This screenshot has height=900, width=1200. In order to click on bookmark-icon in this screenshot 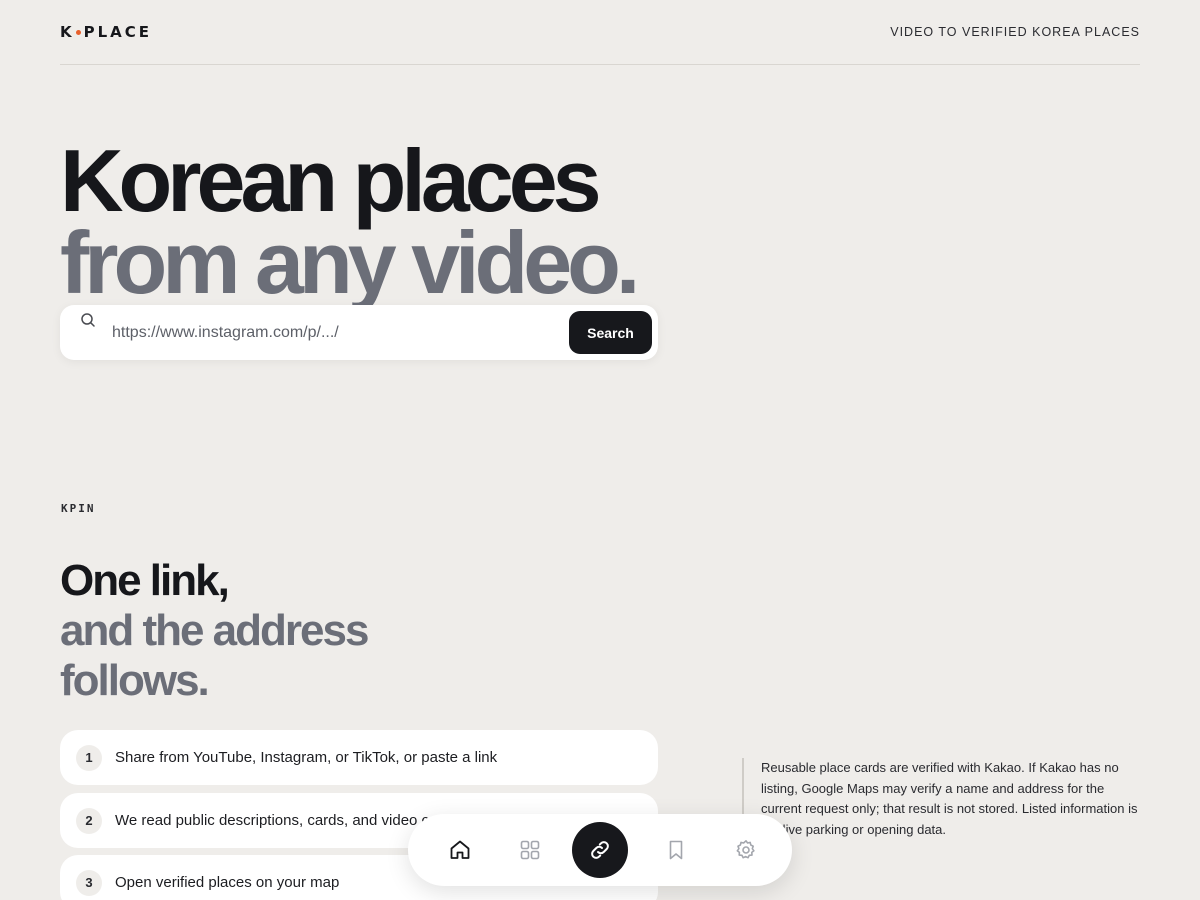, I will do `click(676, 850)`.